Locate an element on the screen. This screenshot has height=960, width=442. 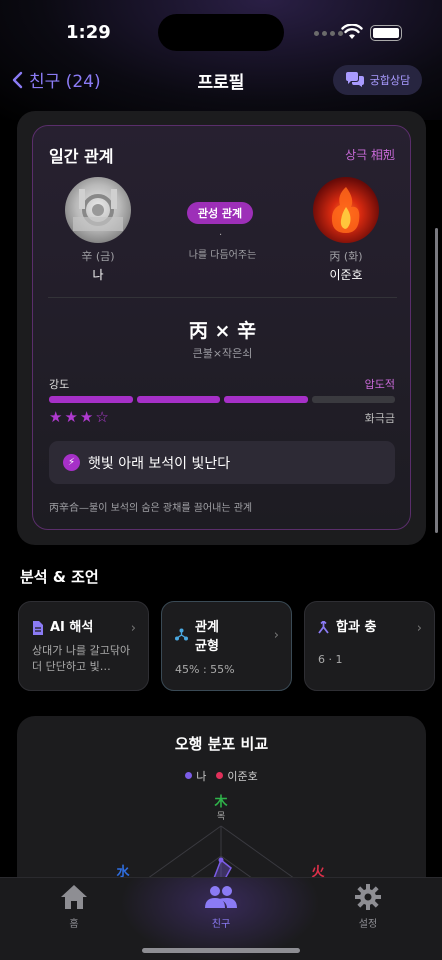
relation-balance-tile: 관계 균형 › 45% : 55% is located at coordinates (226, 646).